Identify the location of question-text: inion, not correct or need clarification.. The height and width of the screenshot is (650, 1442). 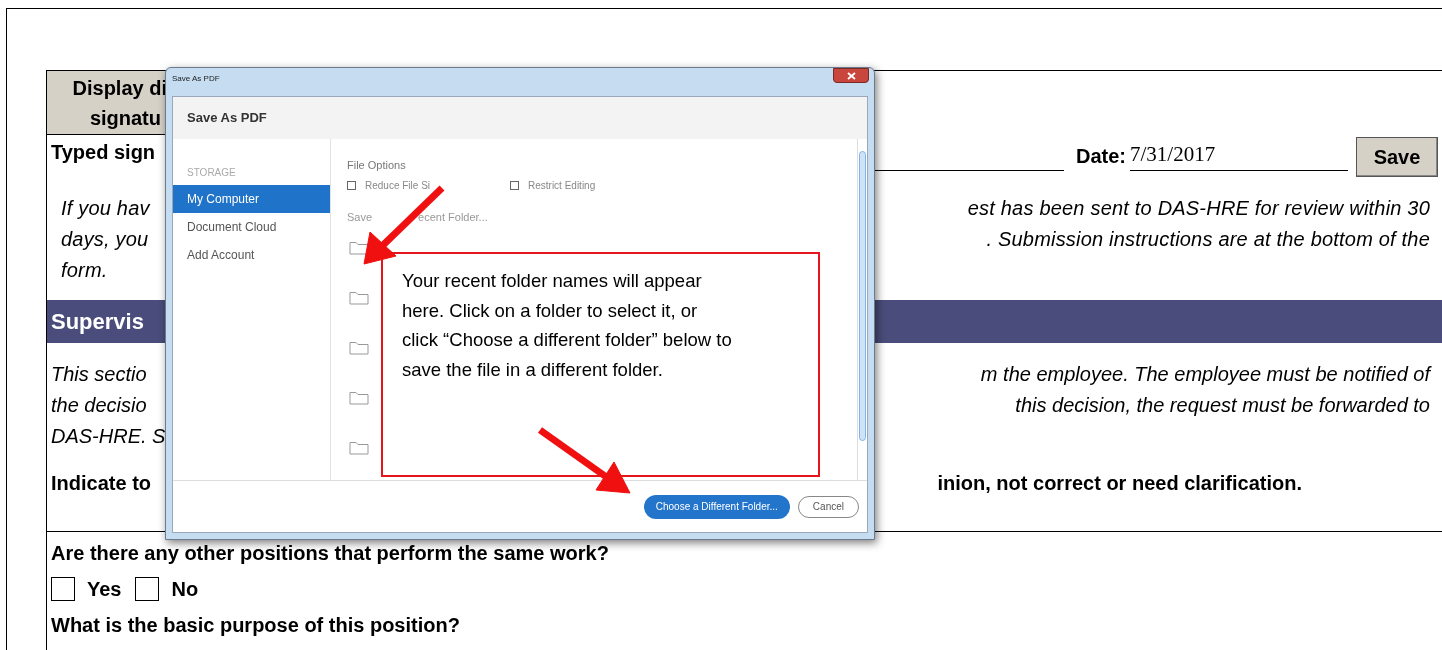
(1119, 483).